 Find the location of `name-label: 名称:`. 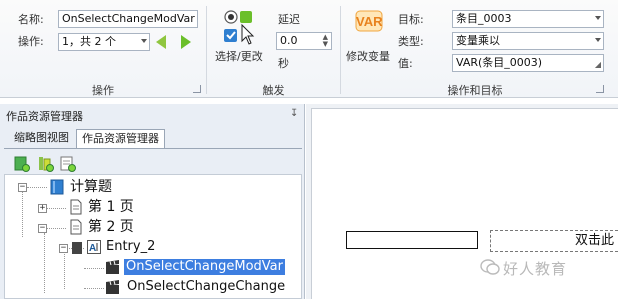

name-label: 名称: is located at coordinates (31, 19).